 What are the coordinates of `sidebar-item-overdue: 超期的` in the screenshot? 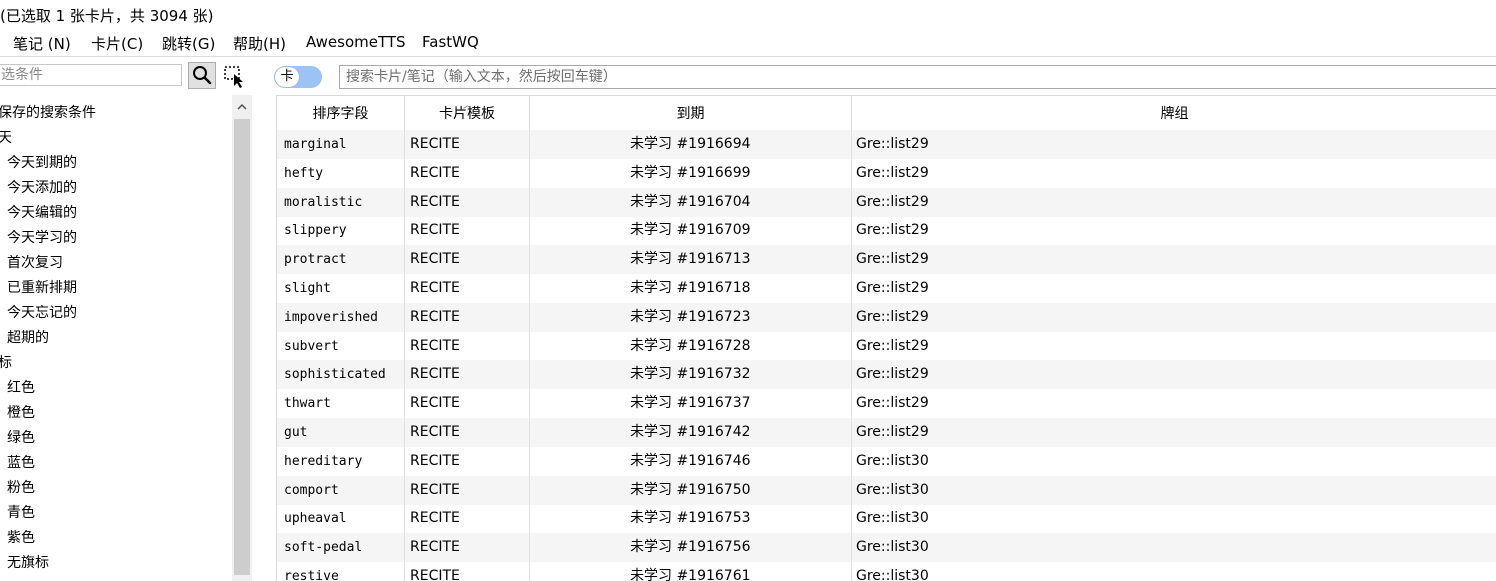 It's located at (28, 337).